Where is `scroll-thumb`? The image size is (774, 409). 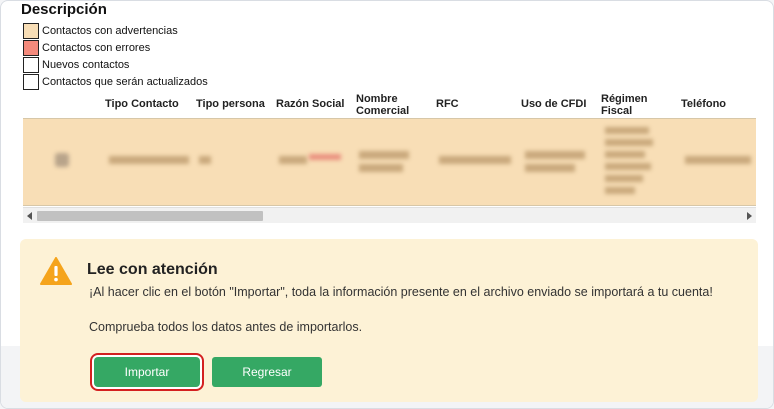 scroll-thumb is located at coordinates (150, 216).